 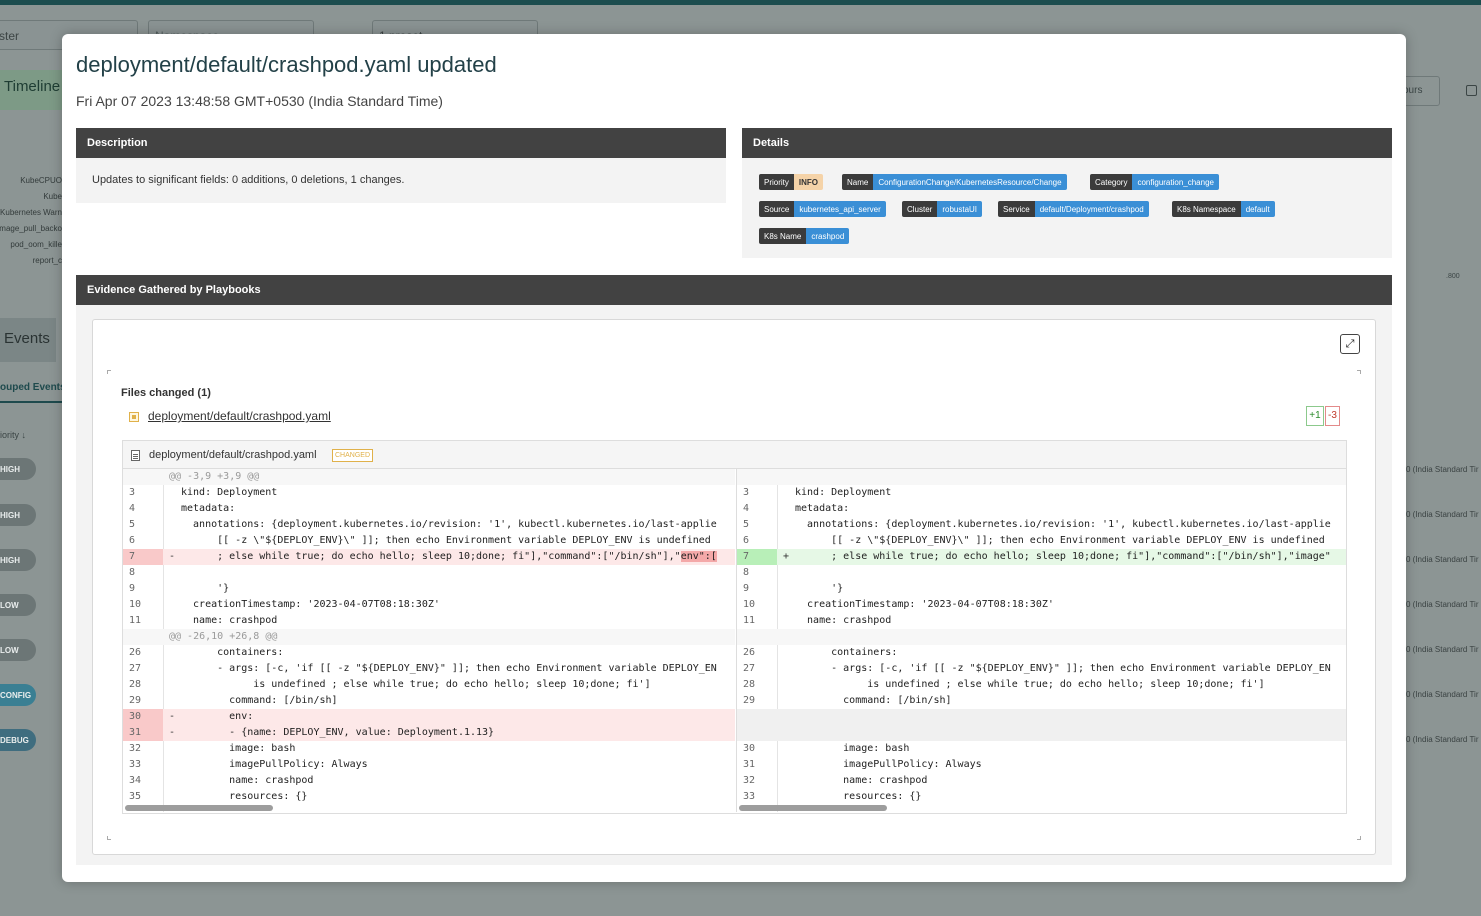 What do you see at coordinates (1350, 344) in the screenshot?
I see `expand-icon: ⤢` at bounding box center [1350, 344].